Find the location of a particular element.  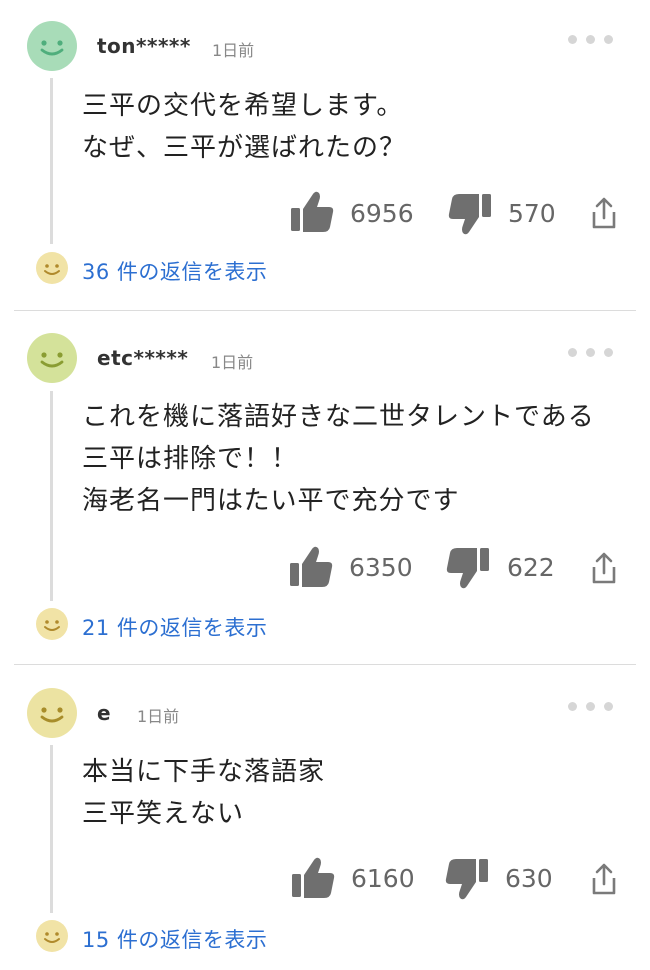

dislike-count: 630 is located at coordinates (529, 878).